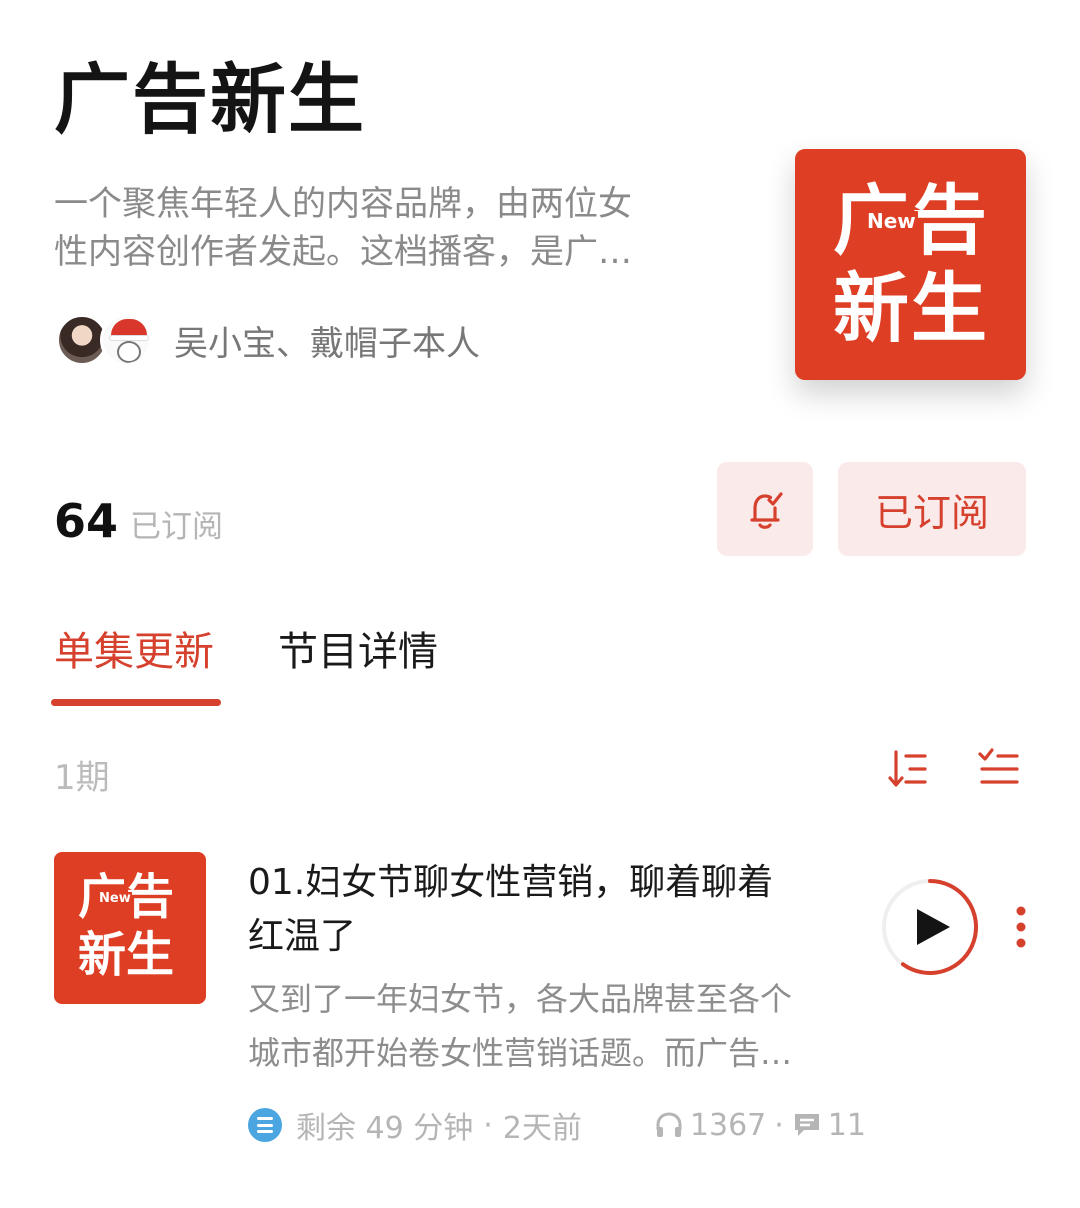 This screenshot has width=1080, height=1208. I want to click on episode-title-line-2: 红温了, so click(302, 936).